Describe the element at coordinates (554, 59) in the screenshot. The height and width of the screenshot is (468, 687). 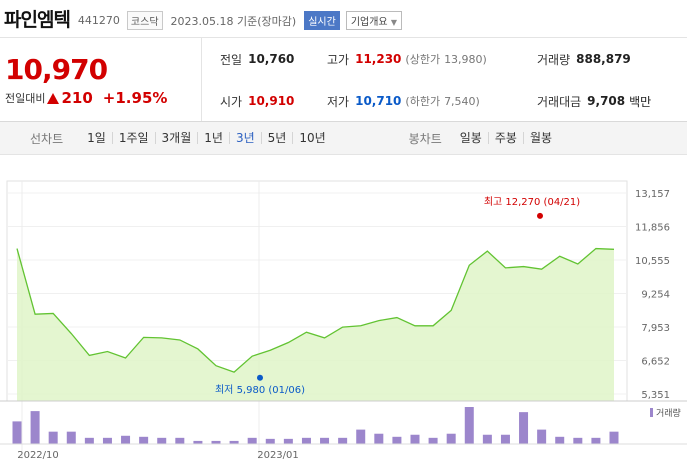
I see `volume-label: 거래량` at that location.